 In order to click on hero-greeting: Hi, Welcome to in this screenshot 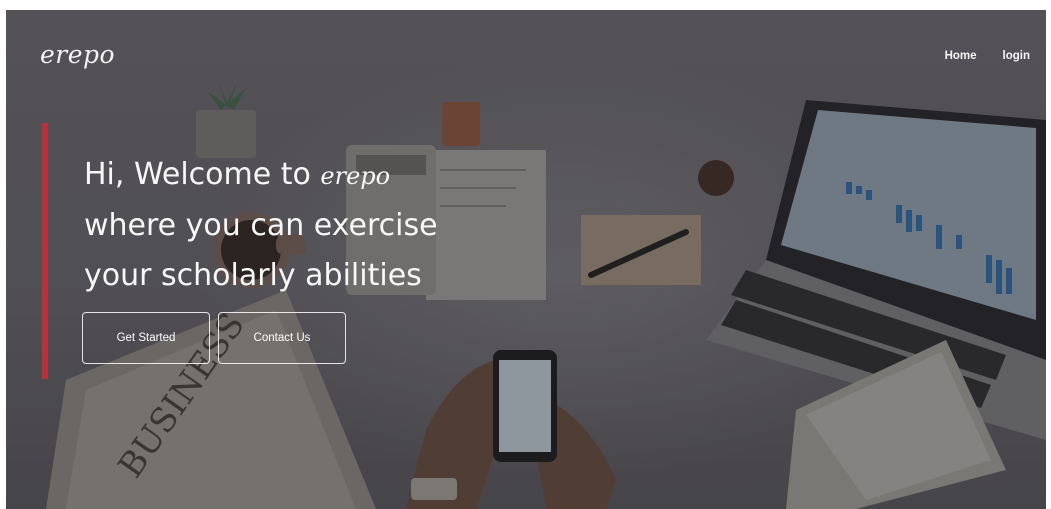, I will do `click(202, 174)`.